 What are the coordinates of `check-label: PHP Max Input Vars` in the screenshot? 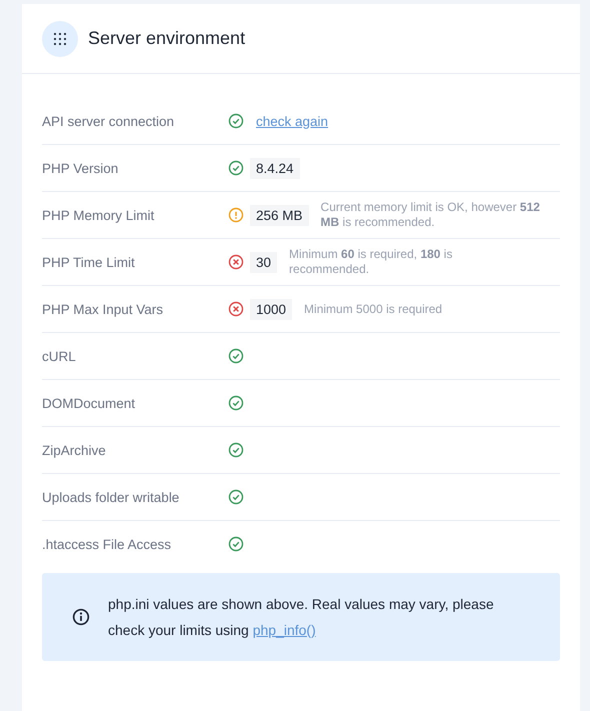 It's located at (103, 309).